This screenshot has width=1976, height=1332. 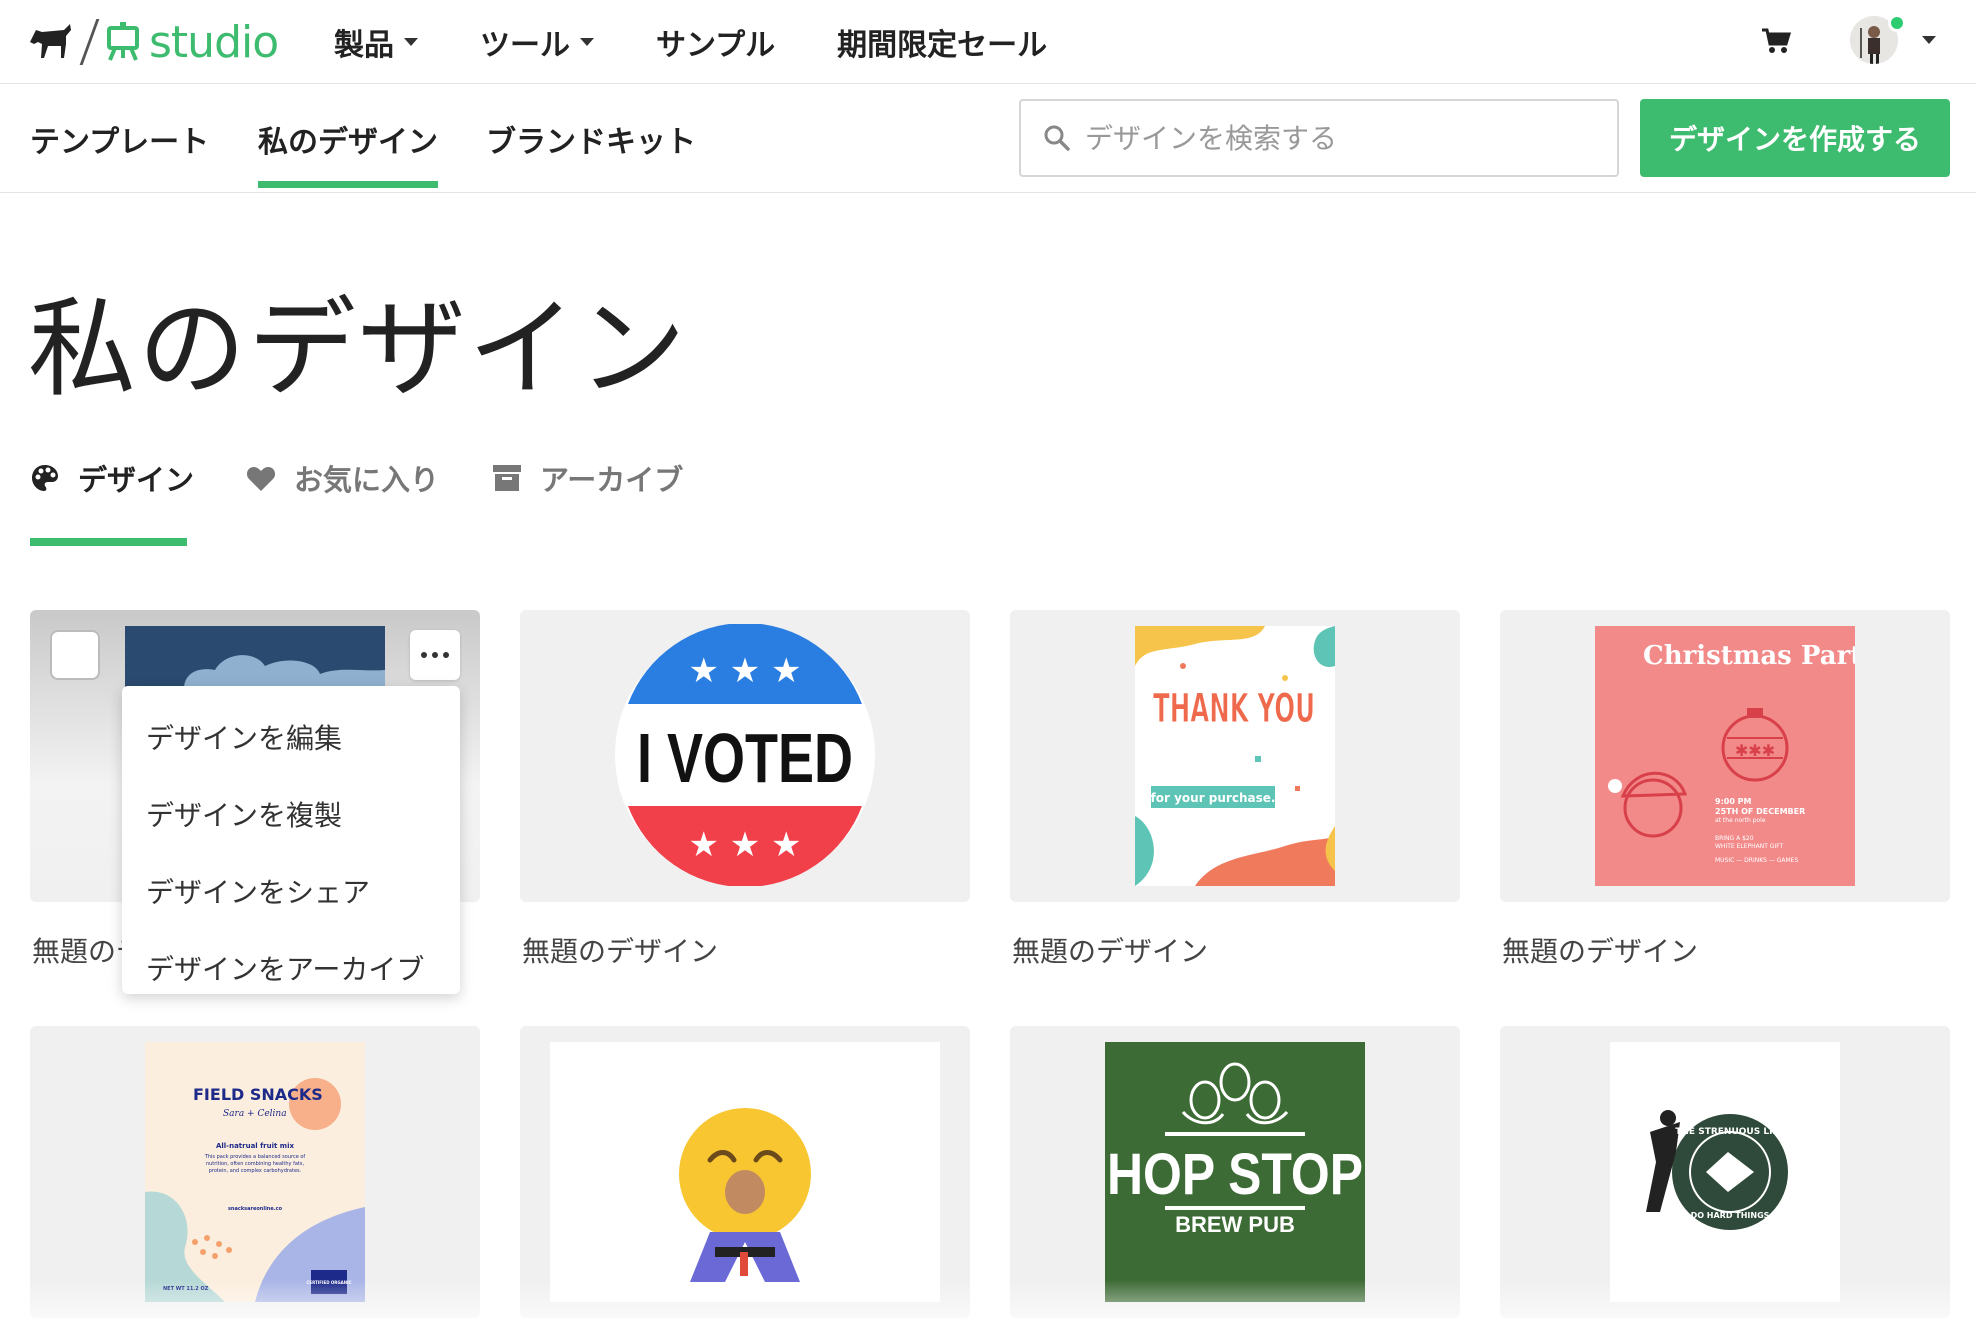 I want to click on select-checkbox, so click(x=75, y=655).